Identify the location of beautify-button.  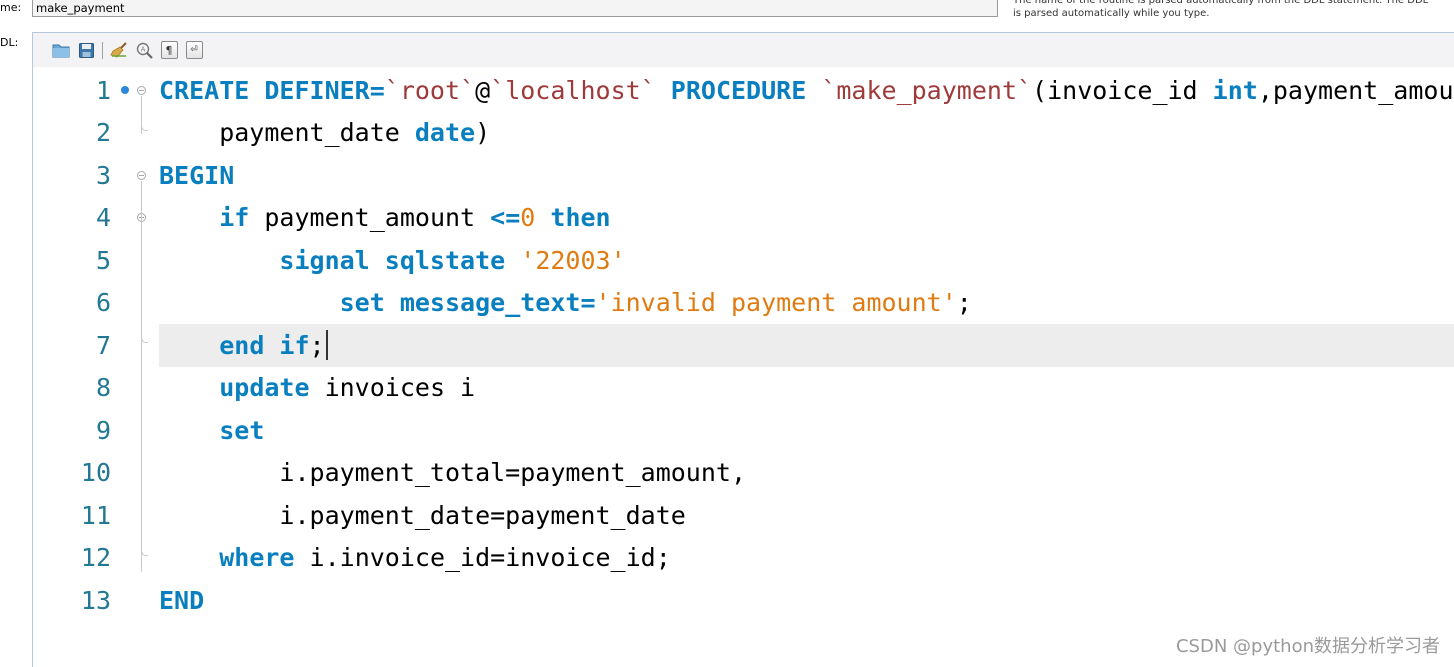
(119, 50).